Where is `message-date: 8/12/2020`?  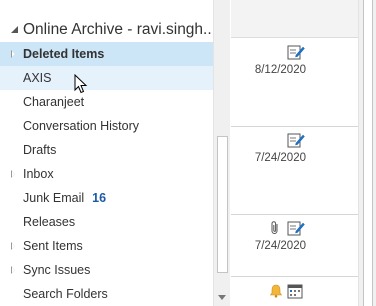
message-date: 8/12/2020 is located at coordinates (280, 70).